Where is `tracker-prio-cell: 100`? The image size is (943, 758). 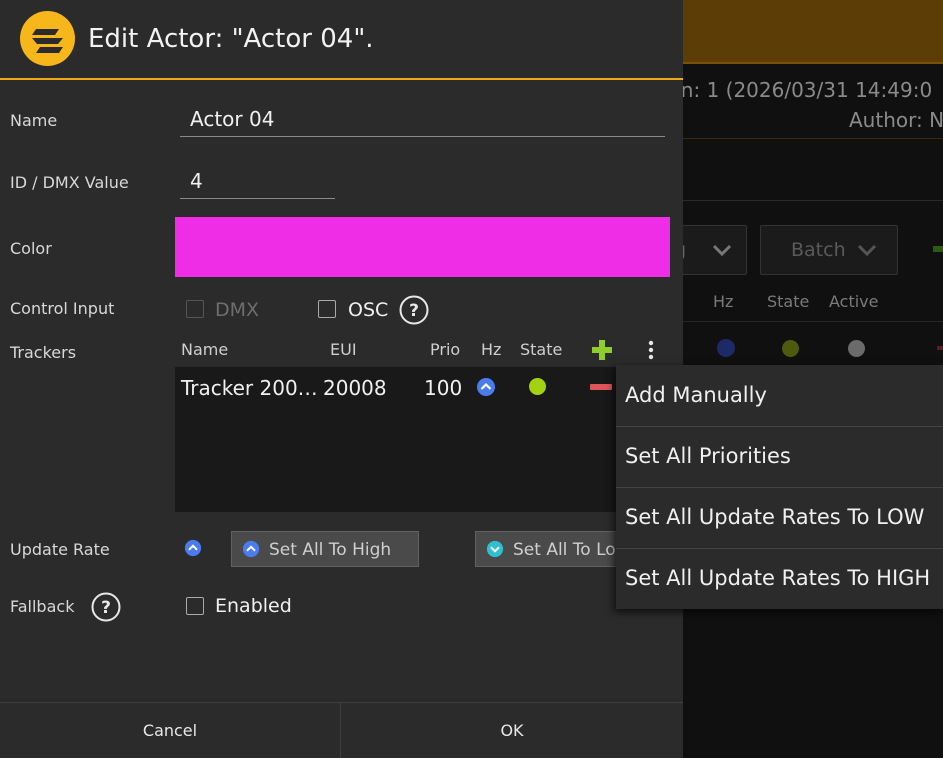
tracker-prio-cell: 100 is located at coordinates (443, 388).